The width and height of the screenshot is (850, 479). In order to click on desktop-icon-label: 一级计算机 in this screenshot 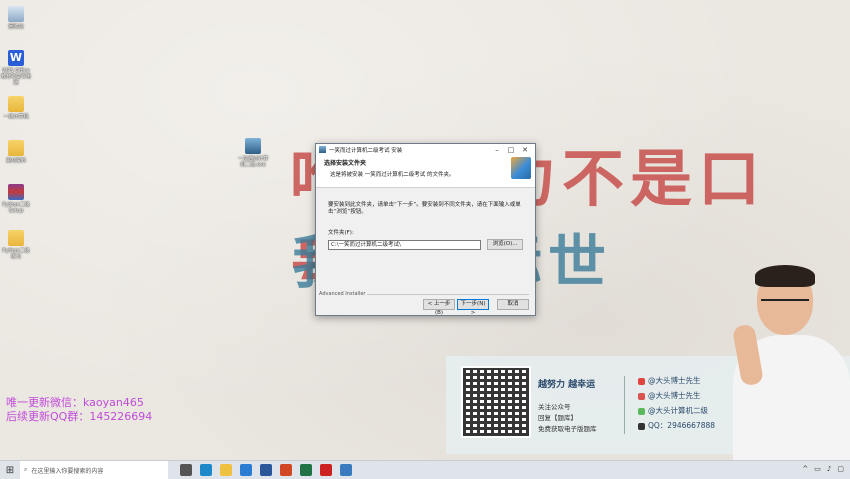, I will do `click(16, 117)`.